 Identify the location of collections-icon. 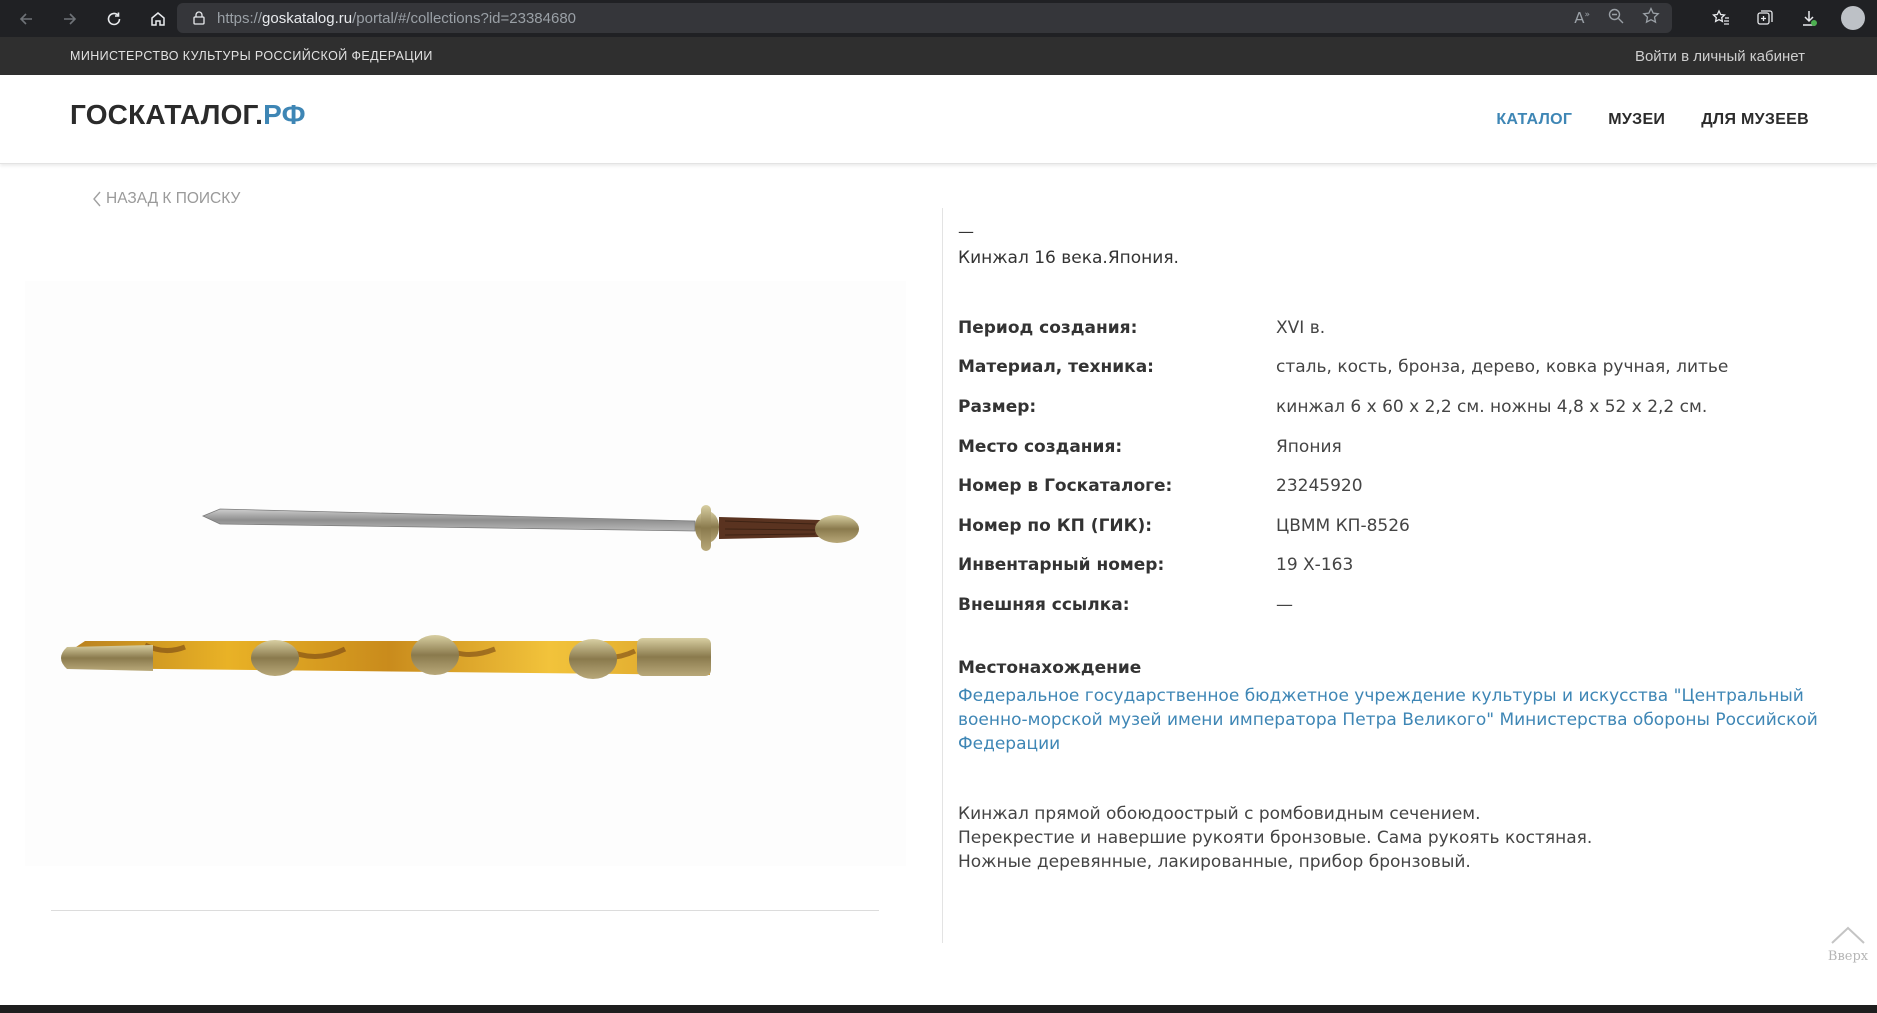
(1765, 18).